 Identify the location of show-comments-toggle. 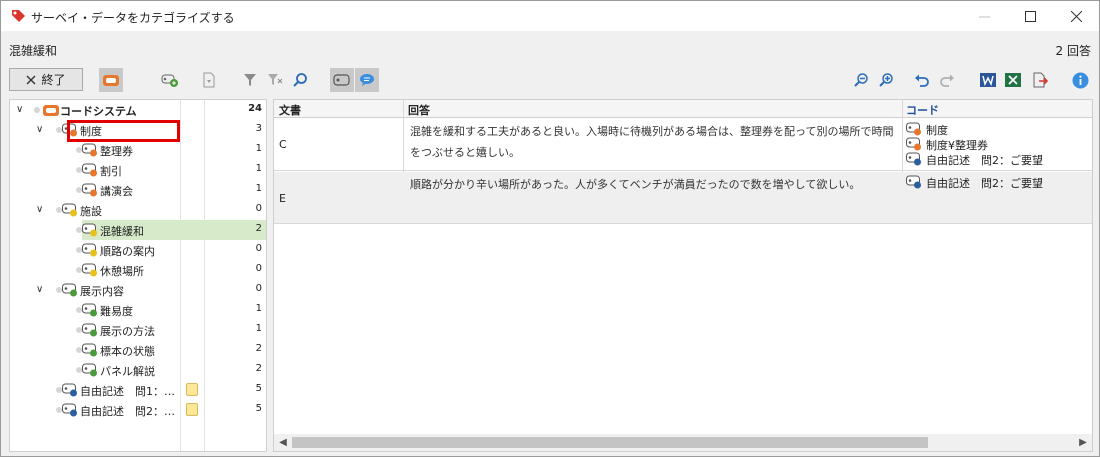
(367, 80).